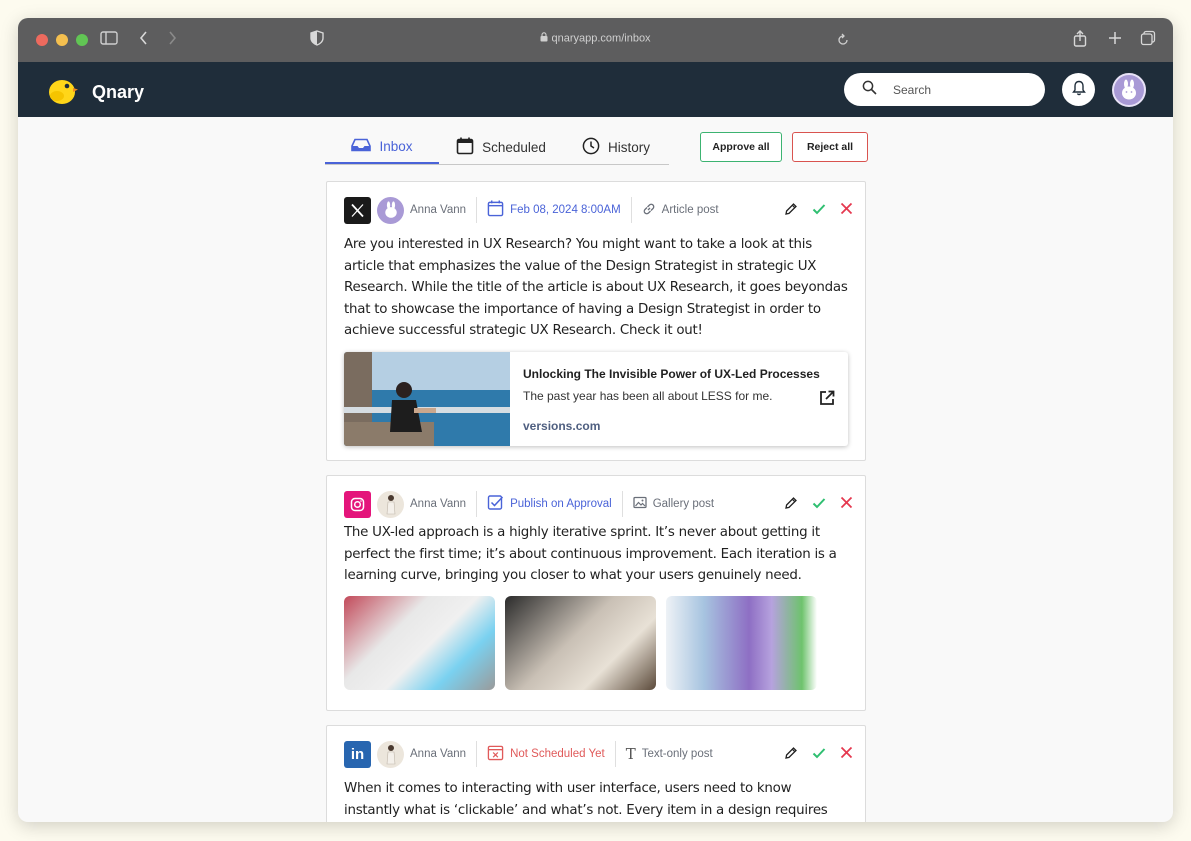 The width and height of the screenshot is (1191, 841). I want to click on post-type-text: Article post, so click(690, 210).